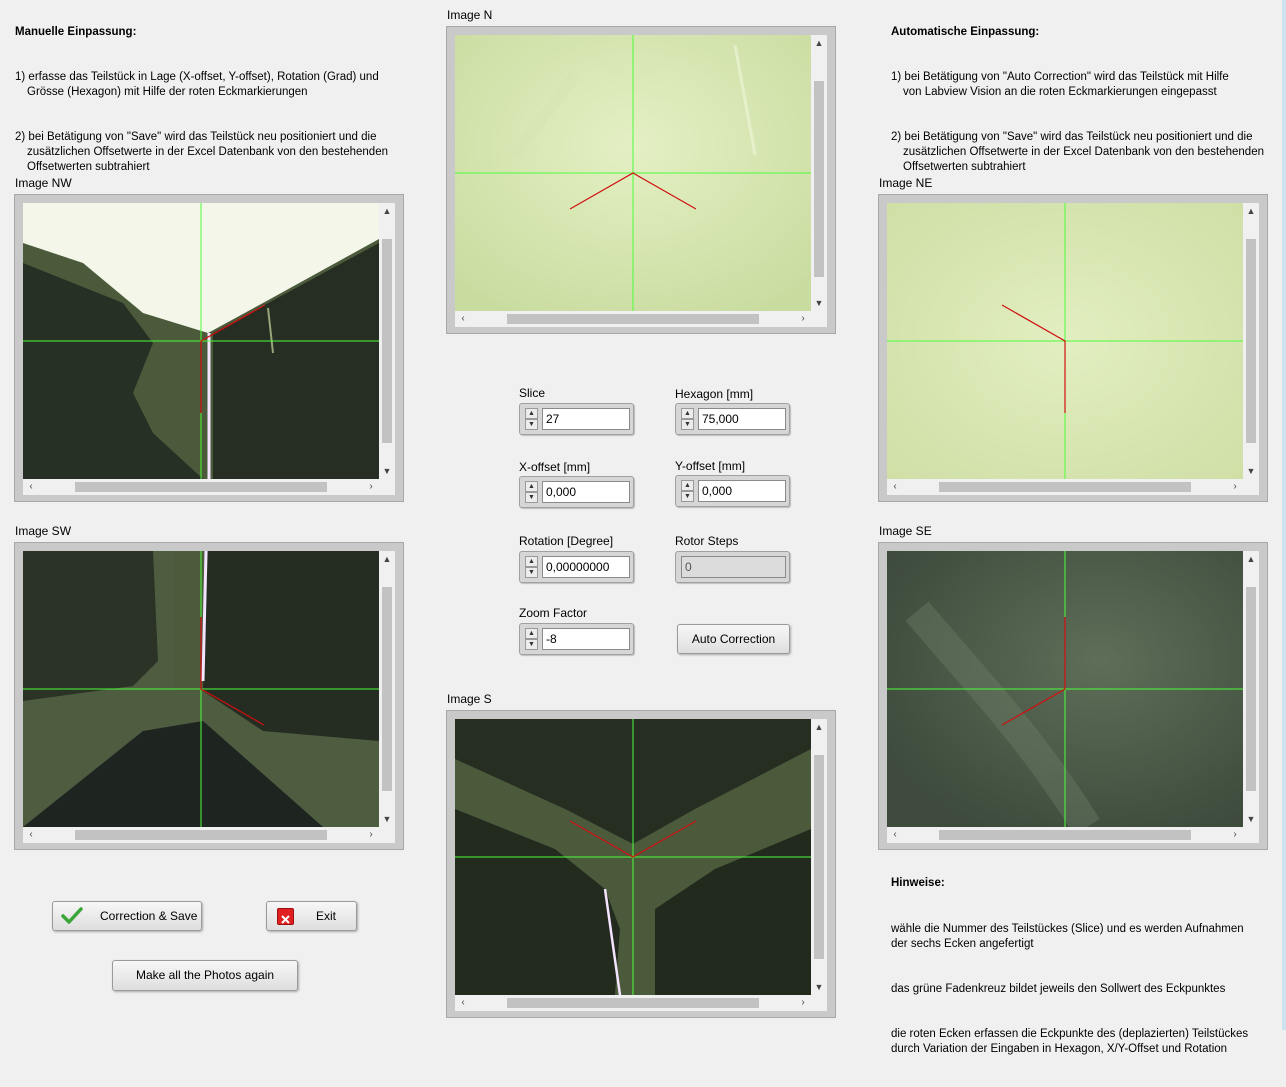 The image size is (1286, 1087). What do you see at coordinates (742, 419) in the screenshot?
I see `hexagon-input: 75,000` at bounding box center [742, 419].